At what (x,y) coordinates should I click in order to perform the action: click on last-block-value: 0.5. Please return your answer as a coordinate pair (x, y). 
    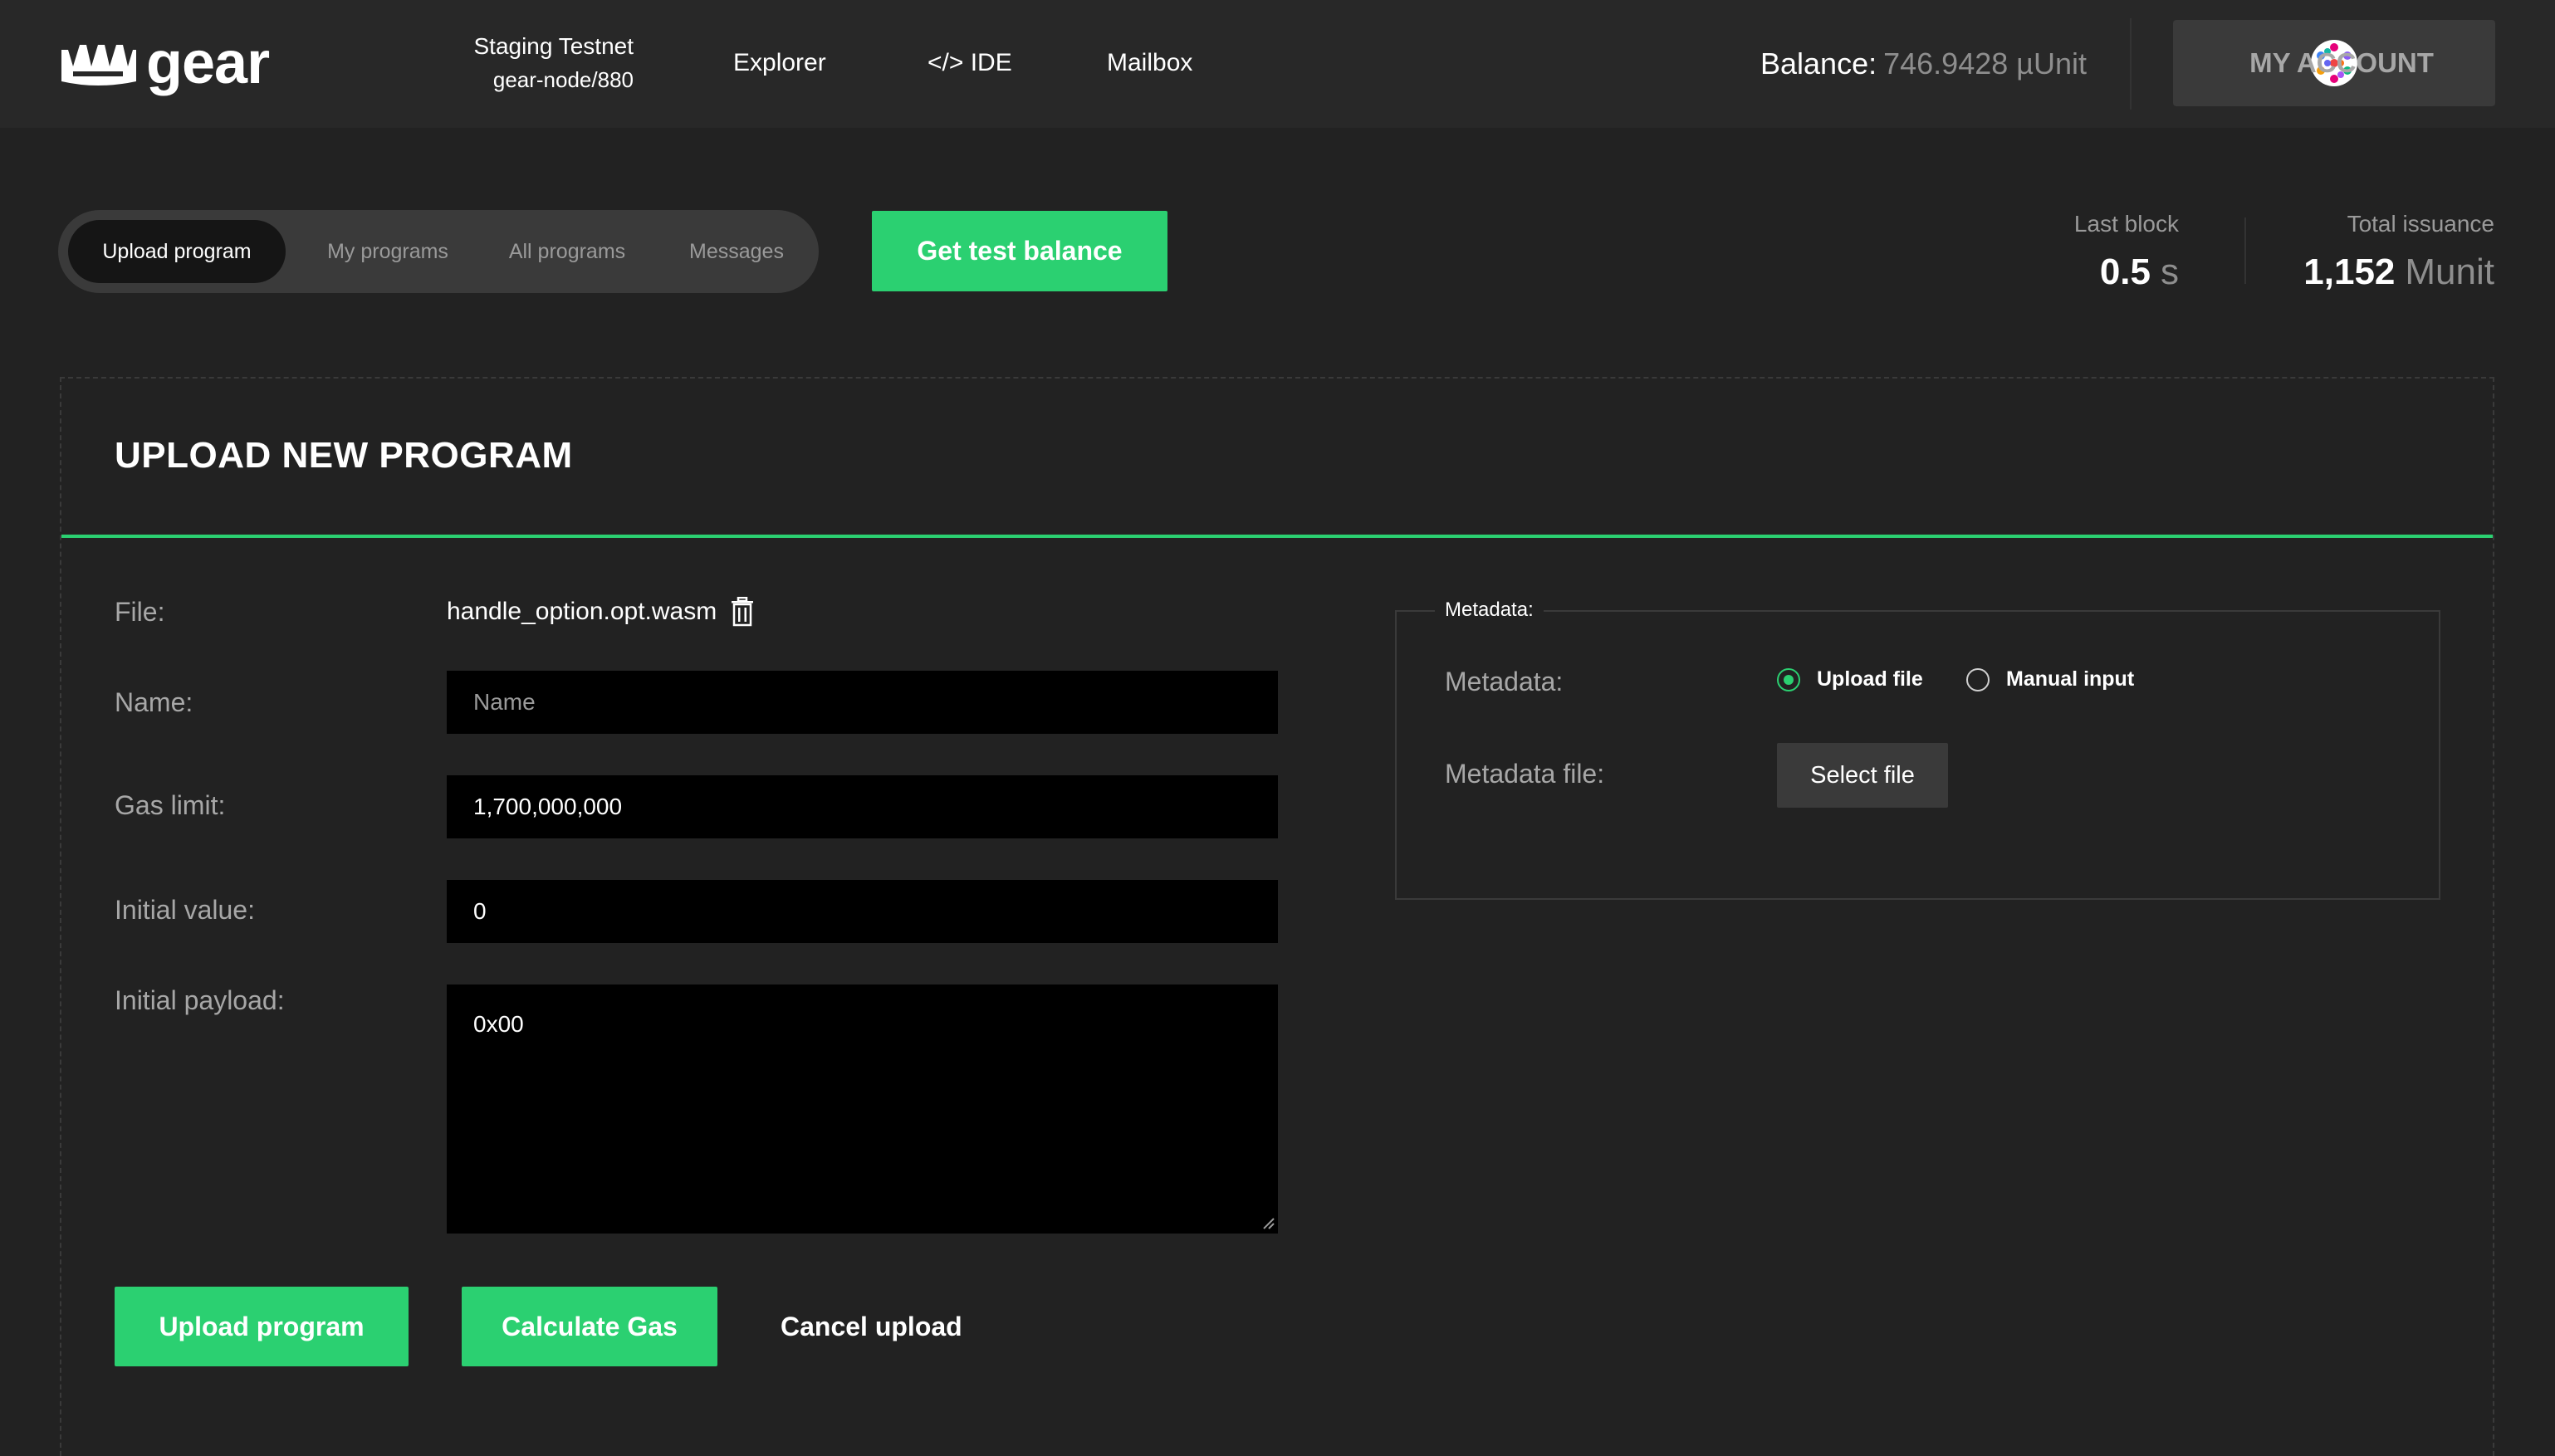
    Looking at the image, I should click on (2125, 272).